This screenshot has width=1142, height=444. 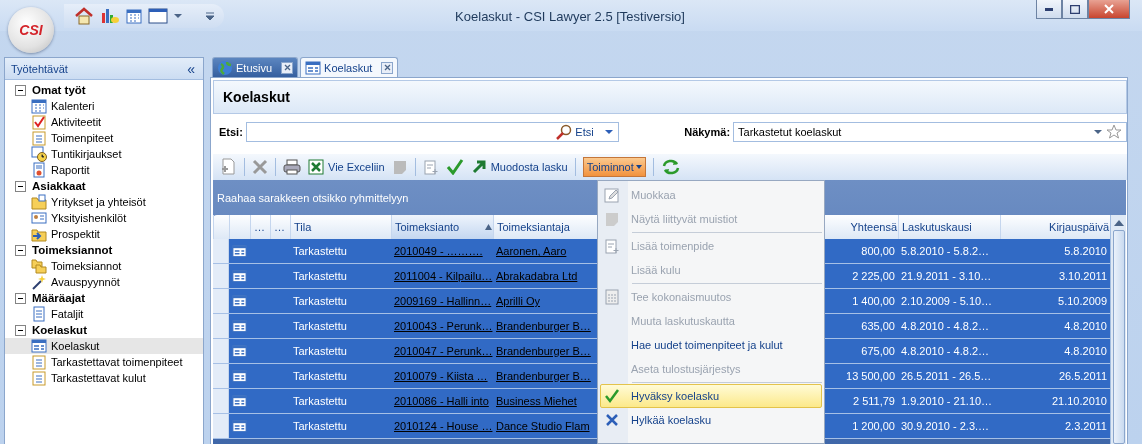 What do you see at coordinates (878, 326) in the screenshot?
I see `table-cell: 635,00` at bounding box center [878, 326].